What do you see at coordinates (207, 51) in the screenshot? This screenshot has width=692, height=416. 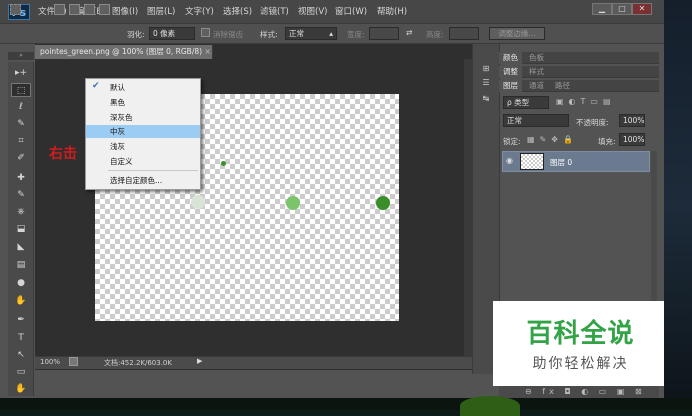 I see `close-icon: ×` at bounding box center [207, 51].